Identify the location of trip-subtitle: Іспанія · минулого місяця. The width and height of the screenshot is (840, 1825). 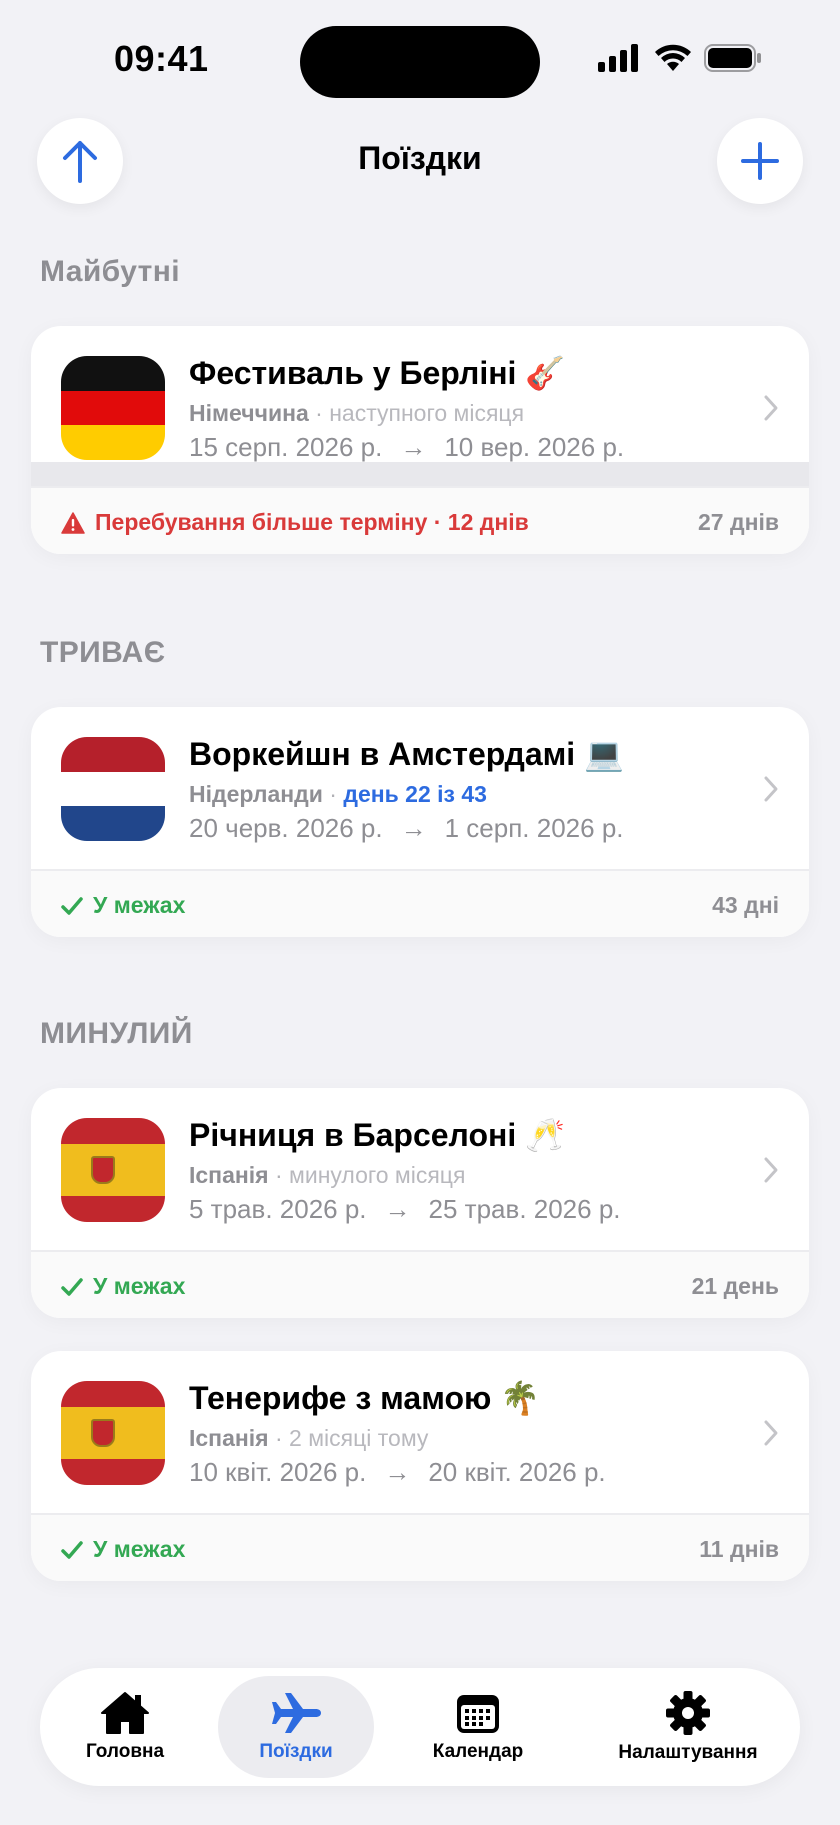
(327, 1175).